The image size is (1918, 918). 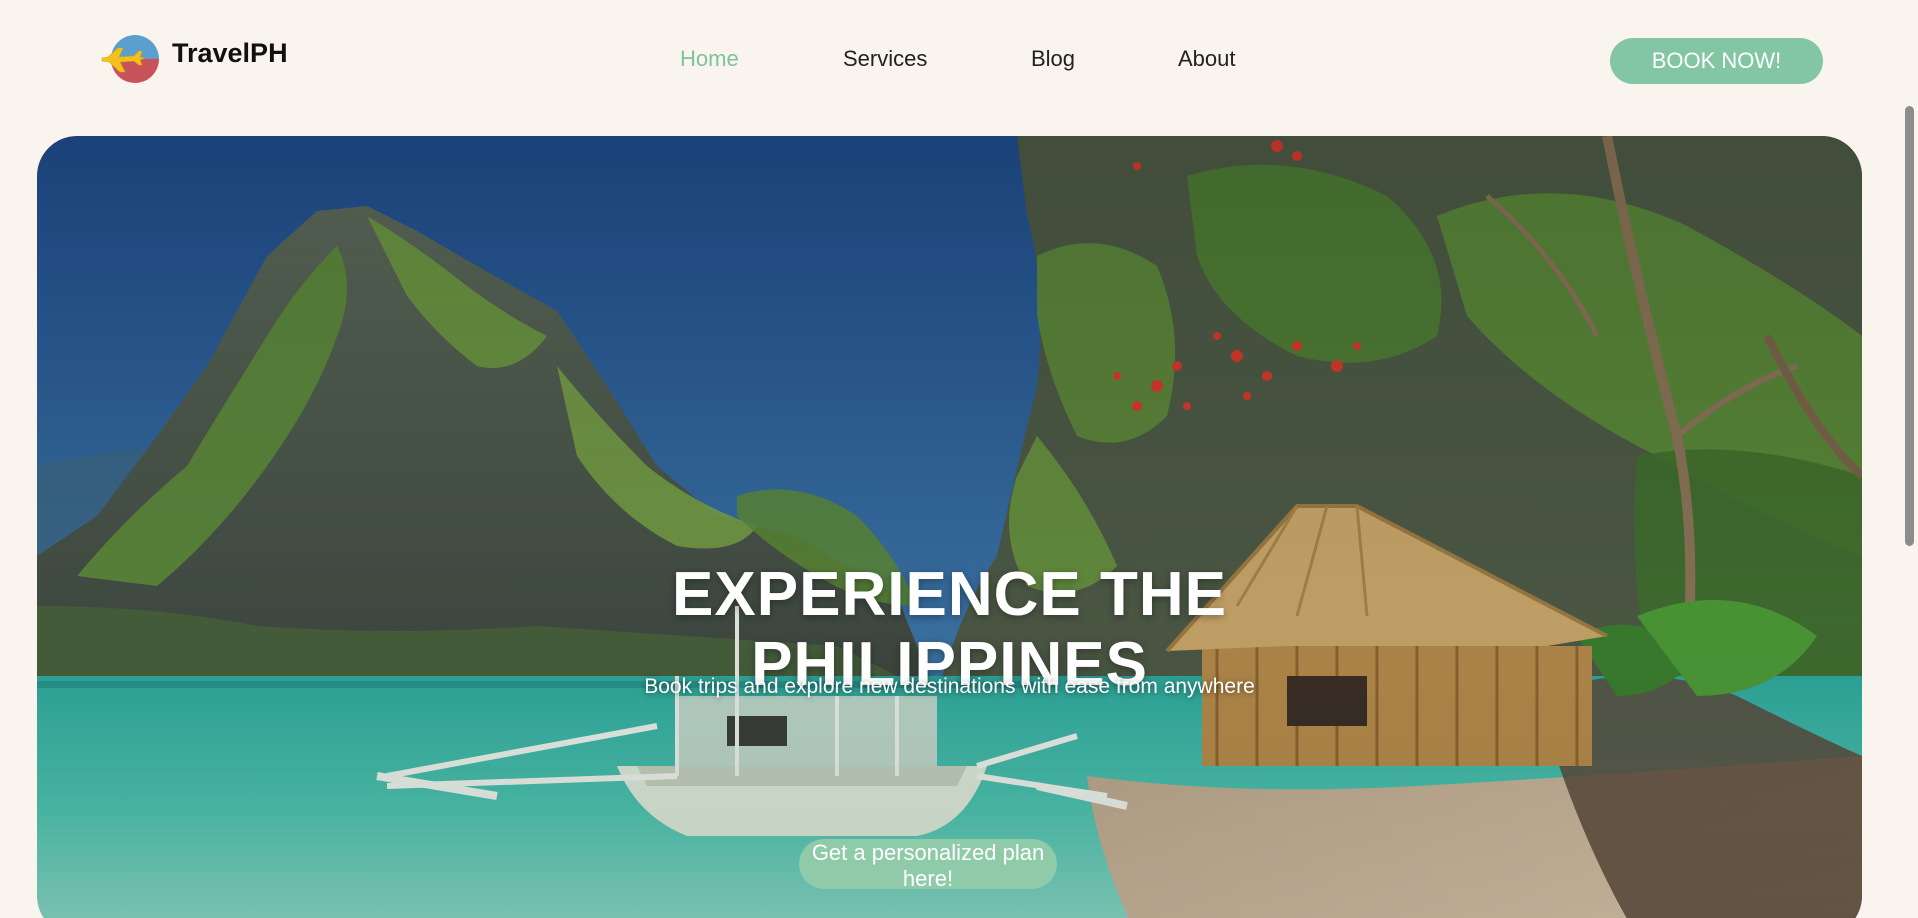 I want to click on nav-services: Services, so click(x=885, y=59).